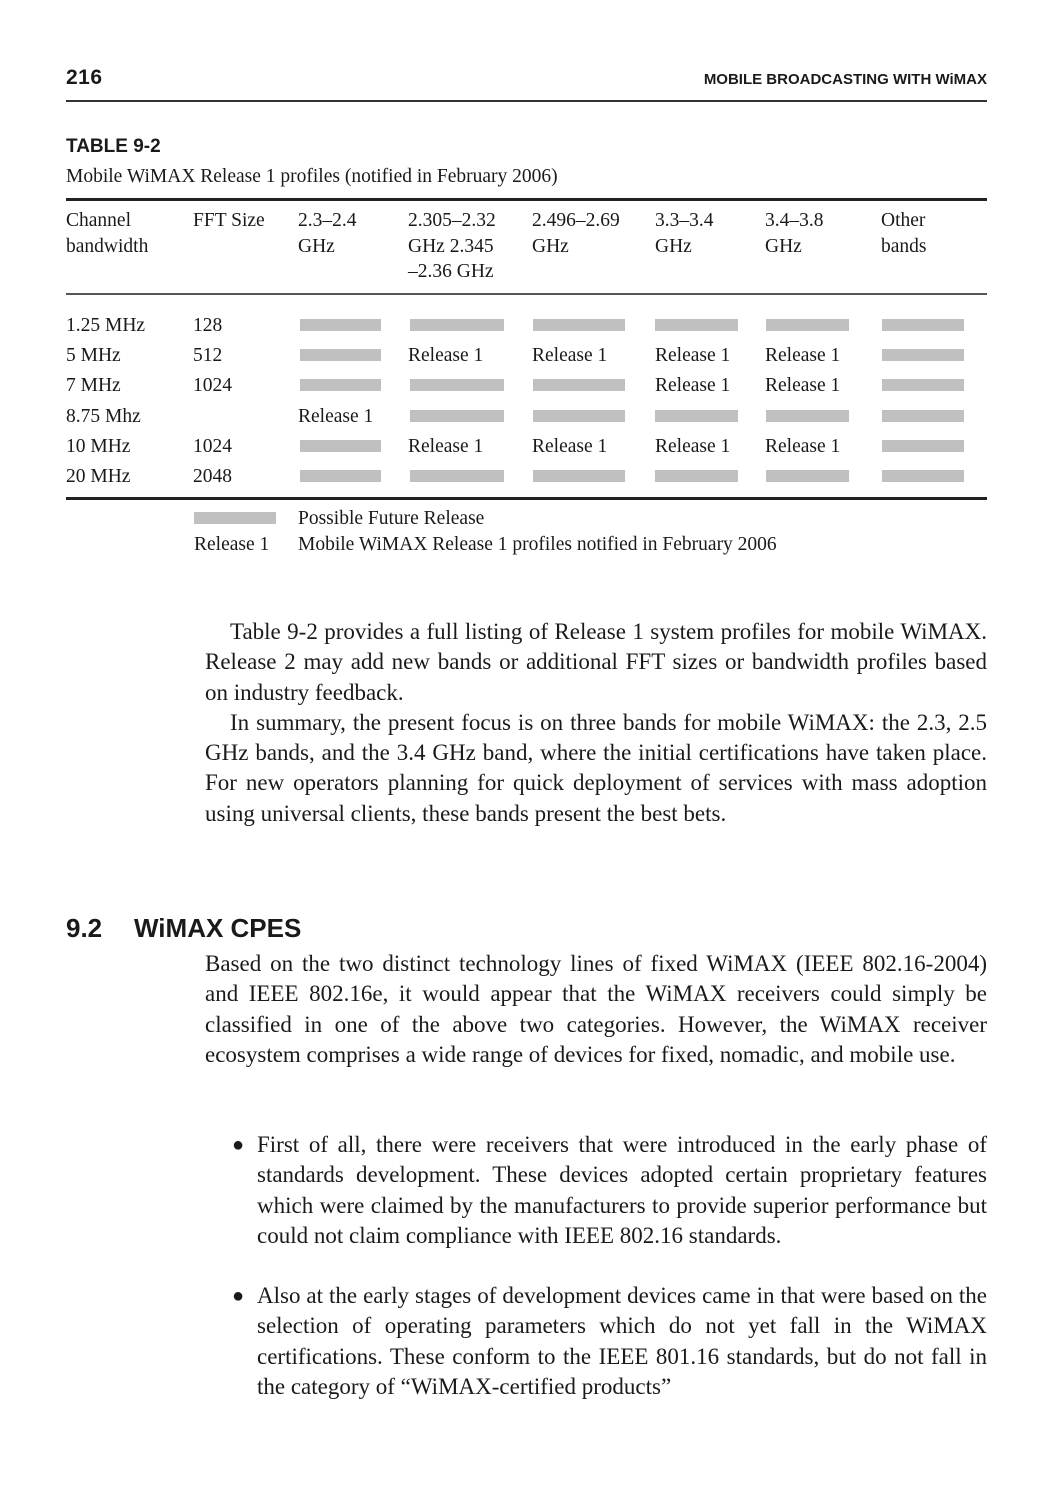 The height and width of the screenshot is (1500, 1052). I want to click on column-header: 2.496–2.69 GHz, so click(576, 233).